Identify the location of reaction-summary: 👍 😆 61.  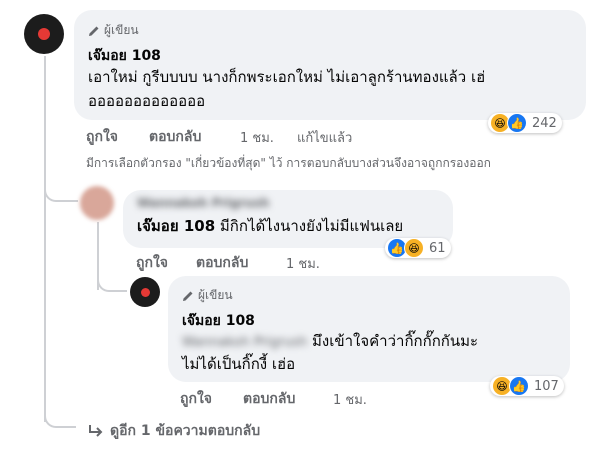
(418, 248).